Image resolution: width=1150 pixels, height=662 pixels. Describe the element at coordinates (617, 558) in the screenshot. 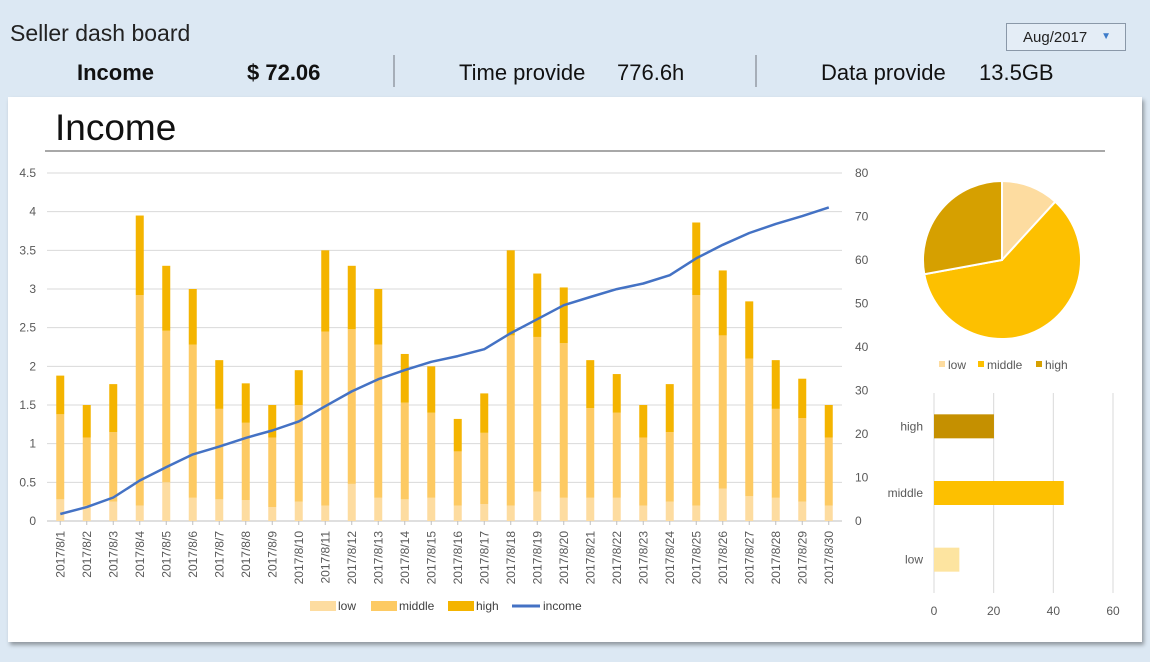

I see `x-tick-label: 2017/8/22` at that location.